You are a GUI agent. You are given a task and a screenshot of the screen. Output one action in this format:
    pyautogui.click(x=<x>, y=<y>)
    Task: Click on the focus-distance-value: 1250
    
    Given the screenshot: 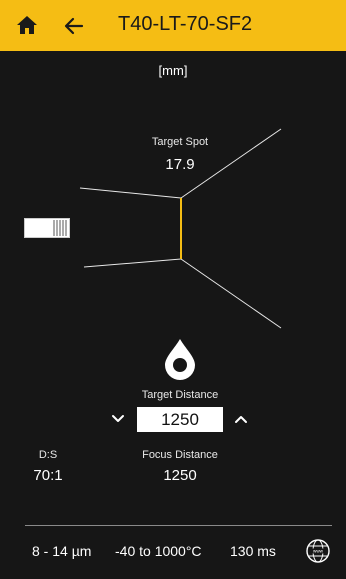 What is the action you would take?
    pyautogui.click(x=180, y=475)
    